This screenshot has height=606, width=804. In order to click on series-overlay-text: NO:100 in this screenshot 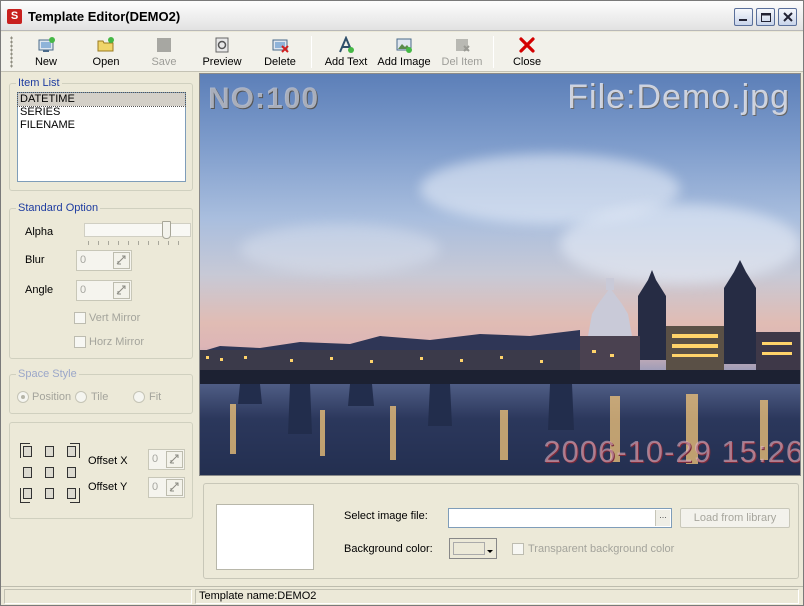, I will do `click(263, 99)`.